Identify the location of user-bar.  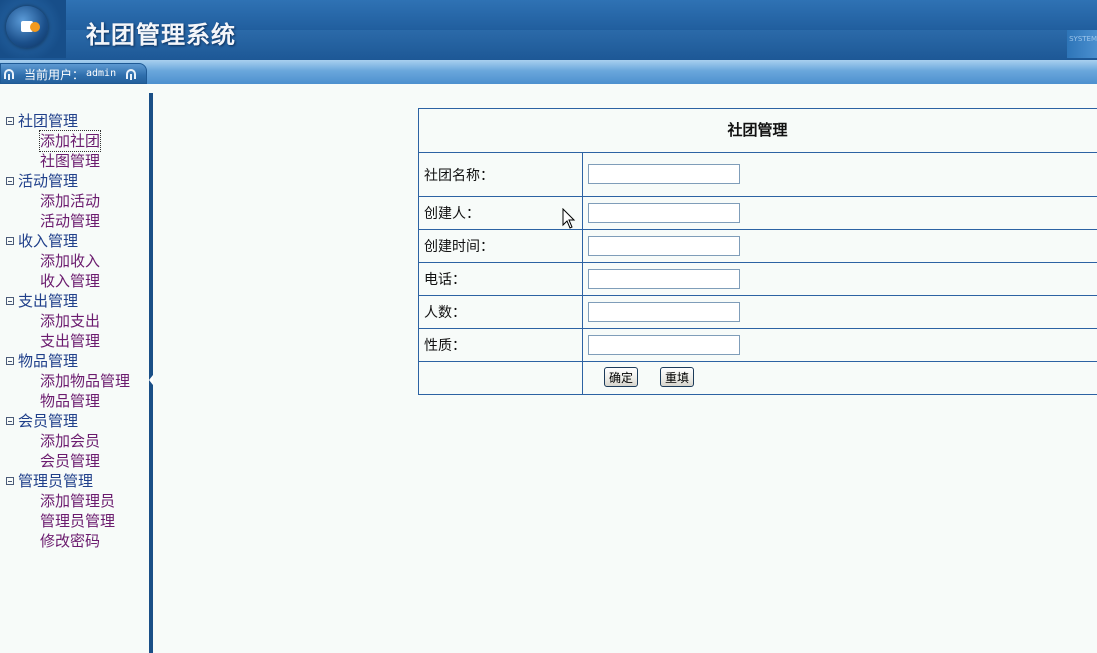
(548, 72).